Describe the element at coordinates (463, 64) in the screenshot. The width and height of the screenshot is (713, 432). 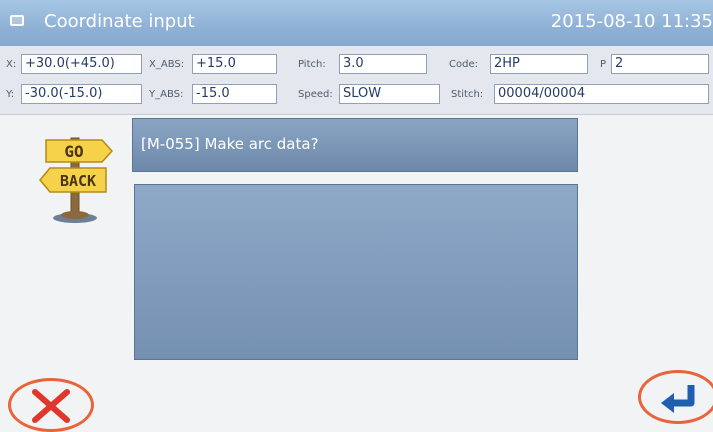
I see `code-label: Code:` at that location.